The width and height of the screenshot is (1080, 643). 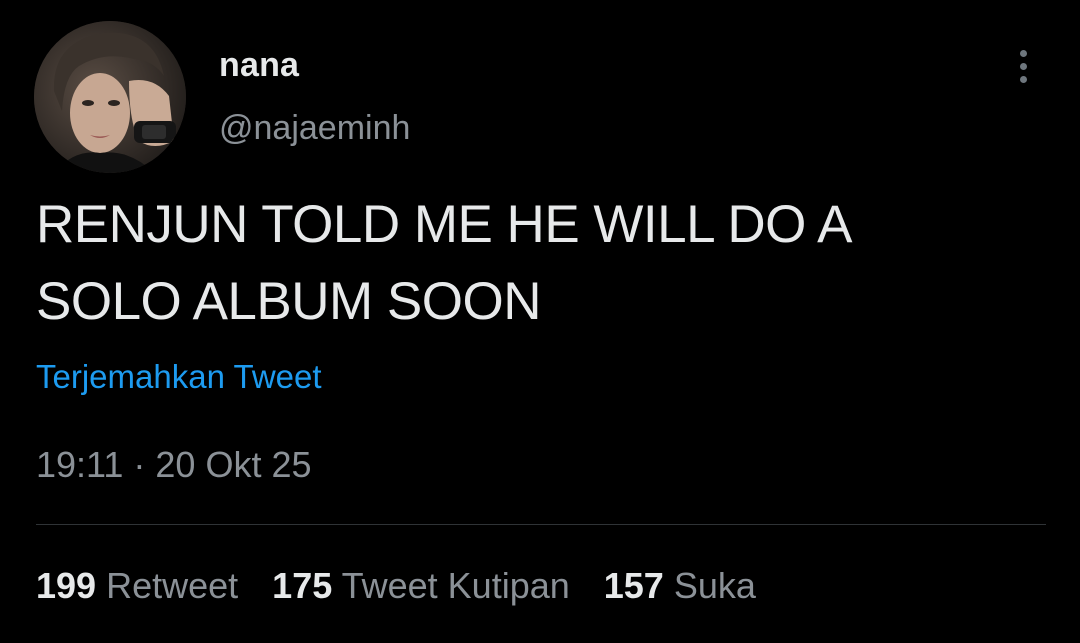 What do you see at coordinates (714, 585) in the screenshot?
I see `like-label: Suka` at bounding box center [714, 585].